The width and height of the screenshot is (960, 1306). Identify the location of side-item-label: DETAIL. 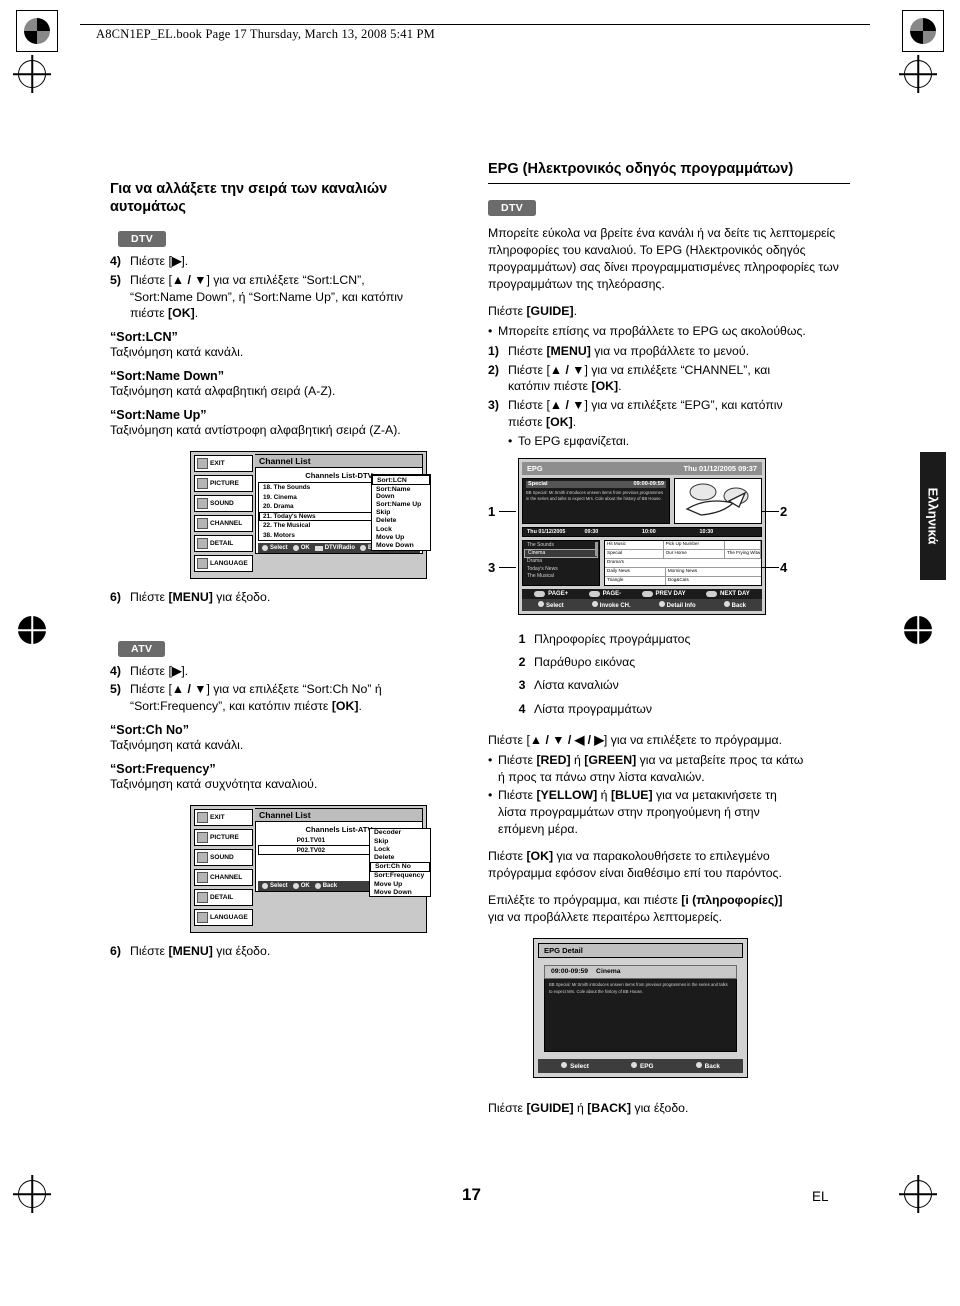
(222, 544).